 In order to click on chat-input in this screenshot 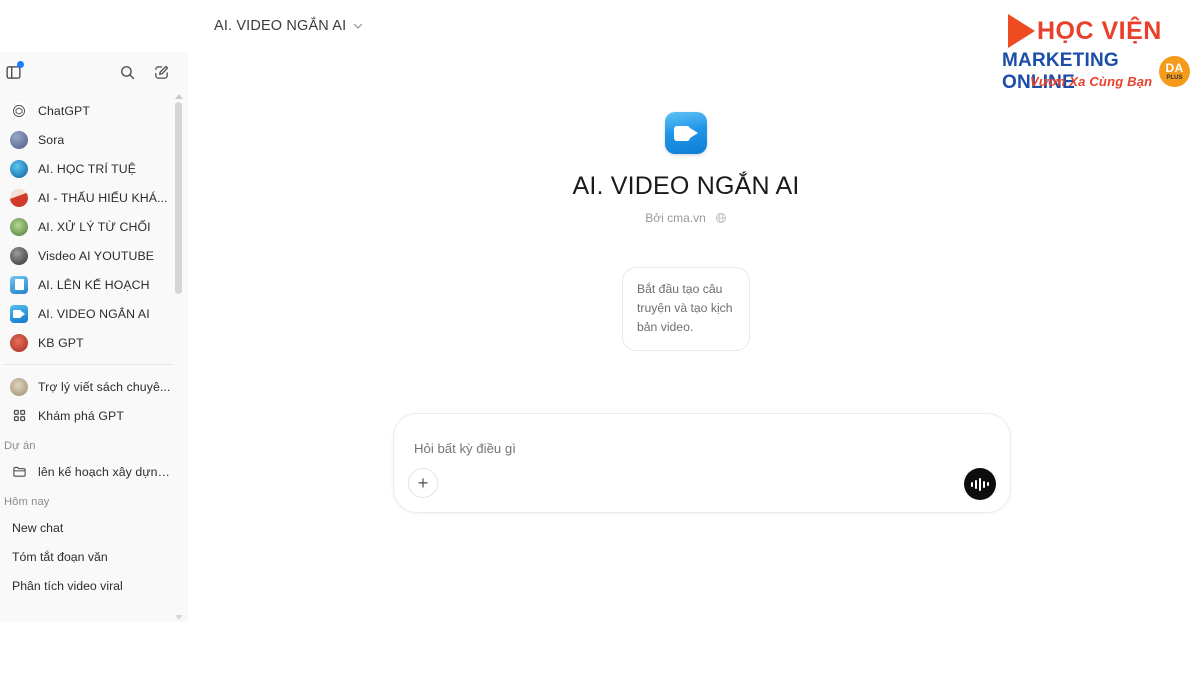, I will do `click(677, 448)`.